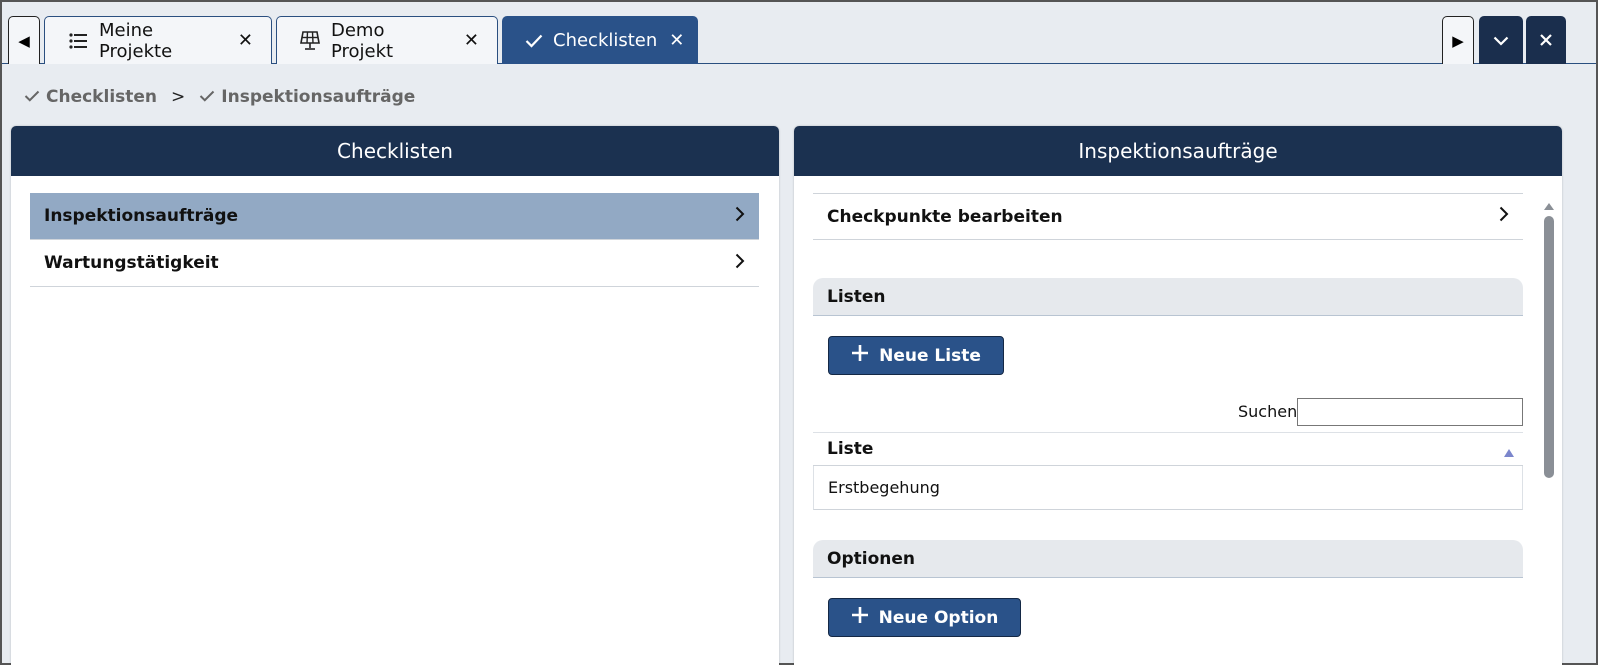  I want to click on list-item-label: Inspektionsaufträge, so click(141, 216).